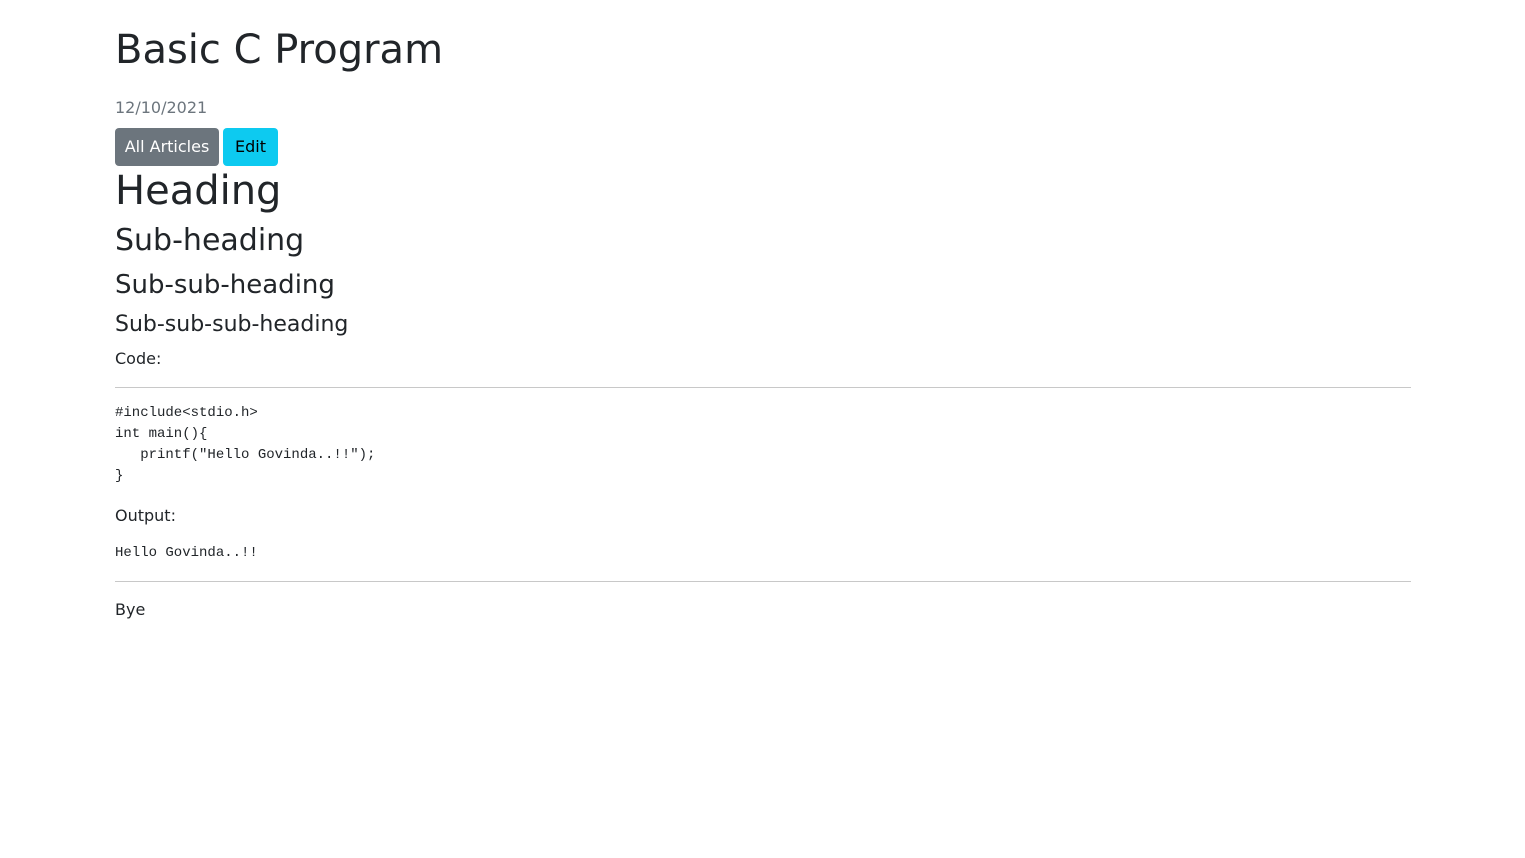 Image resolution: width=1525 pixels, height=858 pixels. Describe the element at coordinates (279, 50) in the screenshot. I see `page-title: Basic C Program` at that location.